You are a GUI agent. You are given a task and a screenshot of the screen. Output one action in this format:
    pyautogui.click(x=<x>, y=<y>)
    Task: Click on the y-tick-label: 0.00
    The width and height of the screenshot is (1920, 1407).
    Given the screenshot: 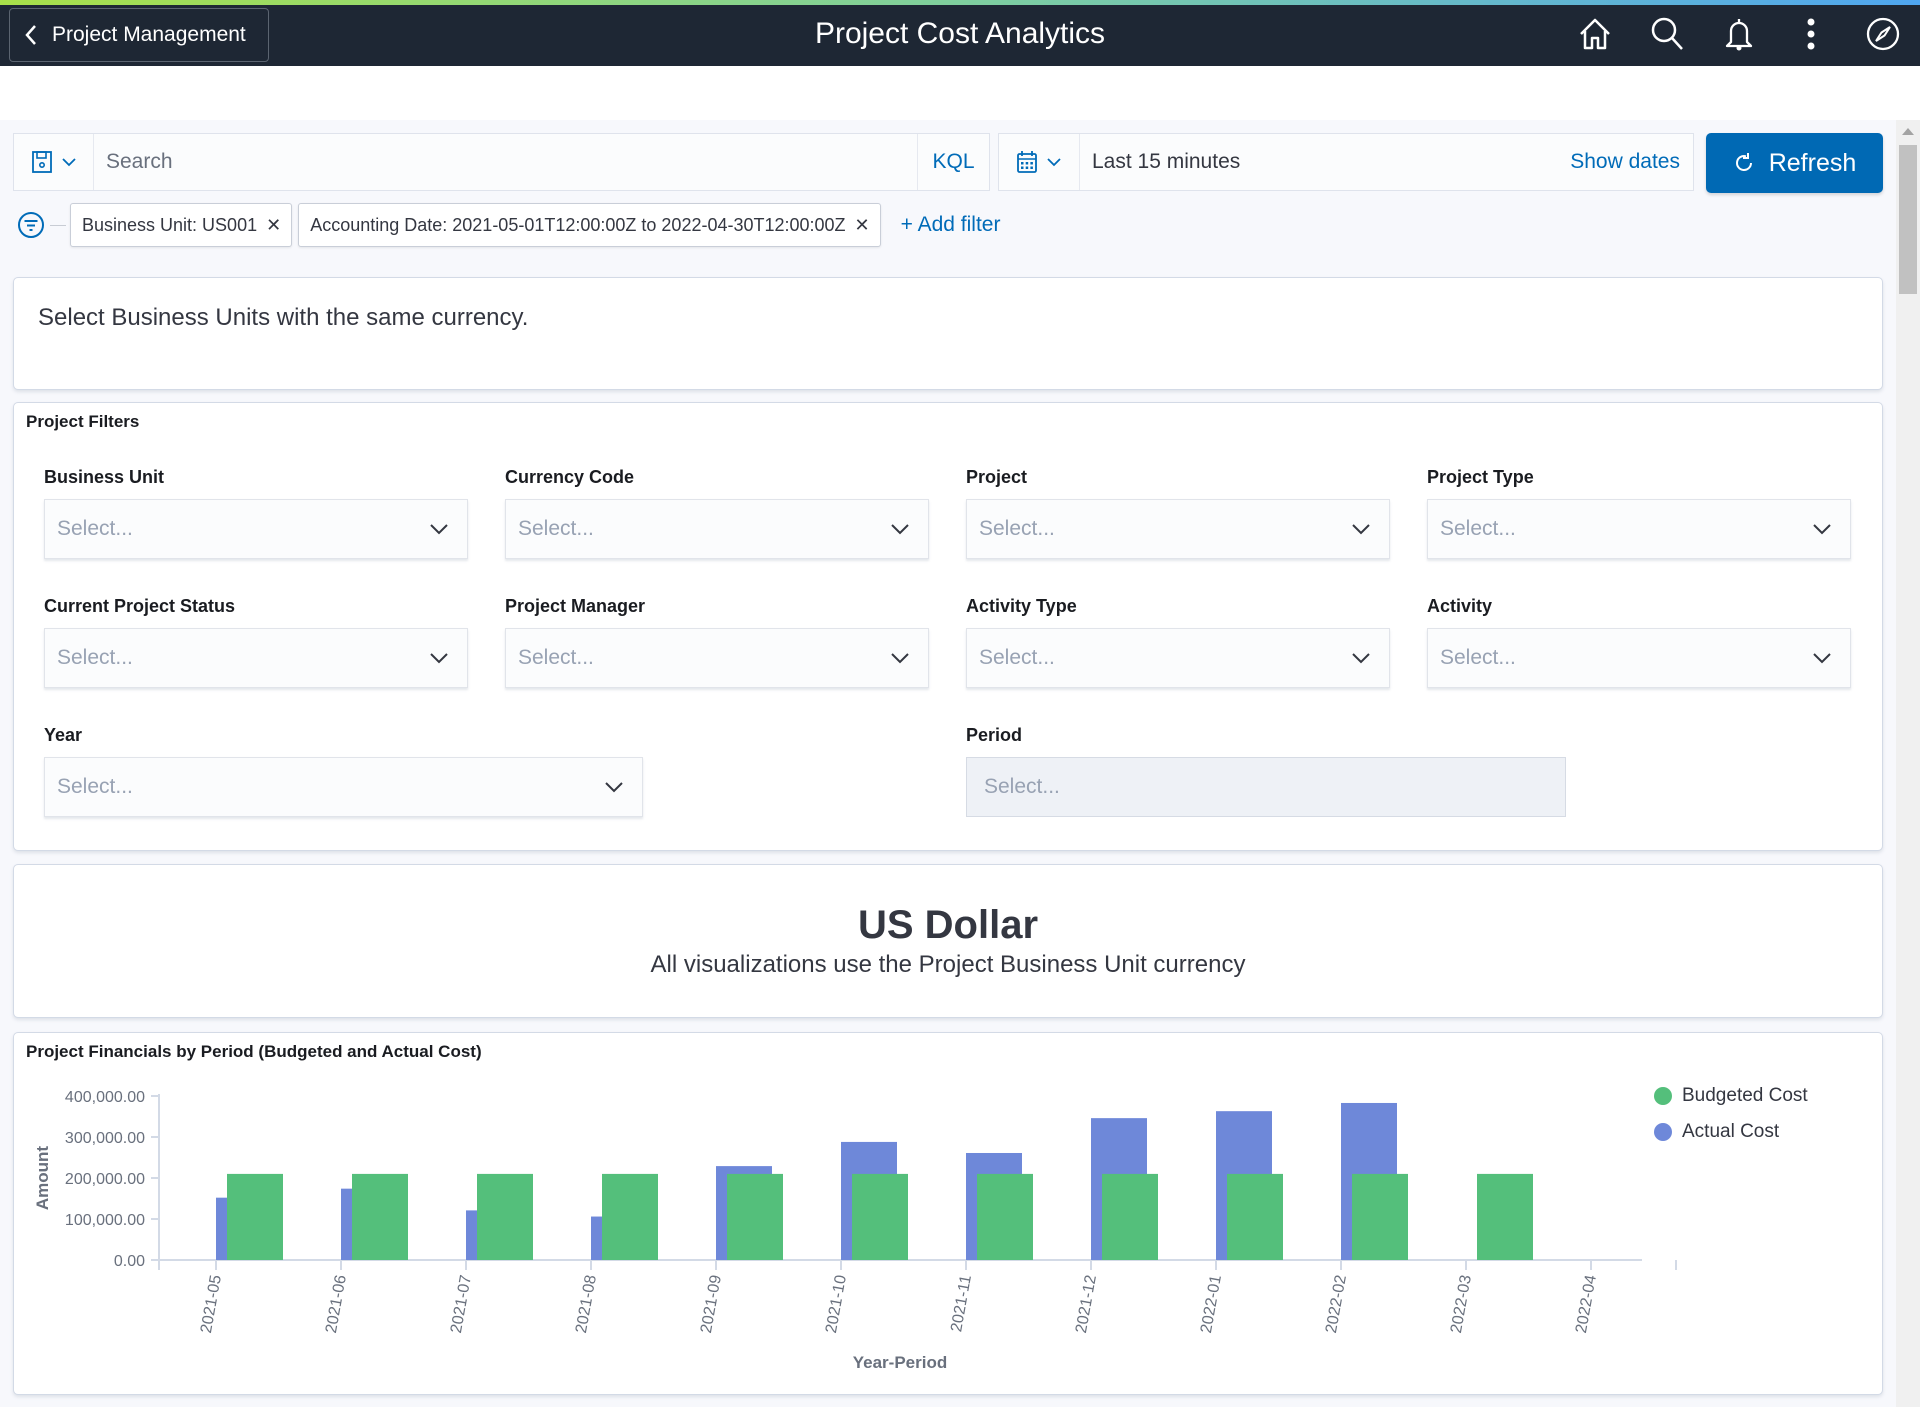 What is the action you would take?
    pyautogui.click(x=129, y=1261)
    